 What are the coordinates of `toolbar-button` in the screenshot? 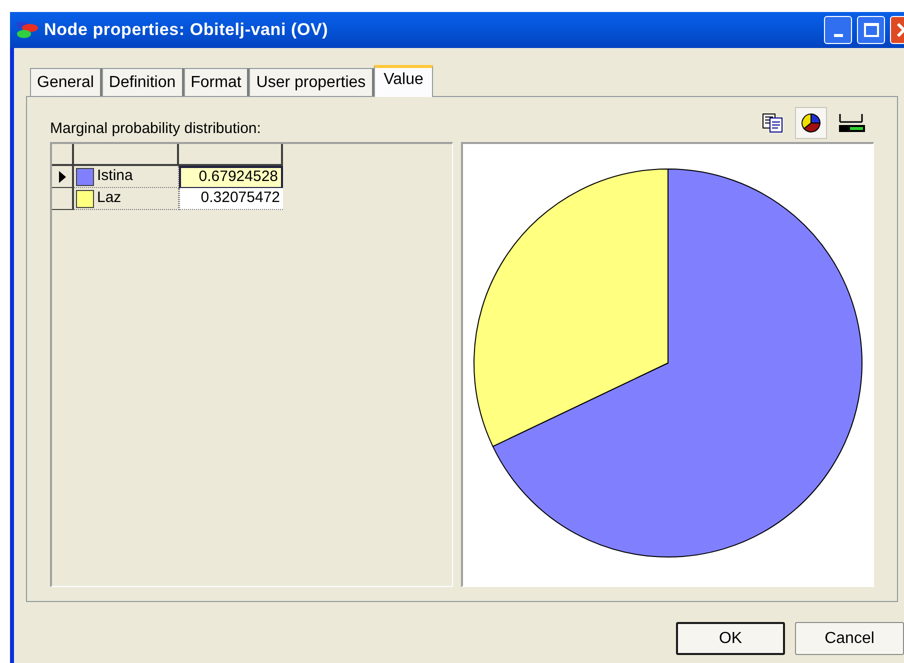 It's located at (811, 123).